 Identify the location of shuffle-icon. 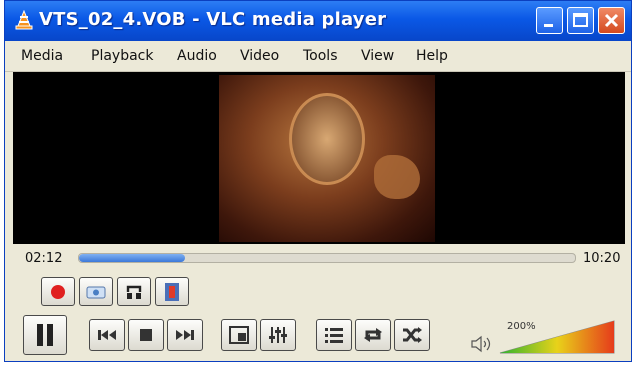
(412, 335).